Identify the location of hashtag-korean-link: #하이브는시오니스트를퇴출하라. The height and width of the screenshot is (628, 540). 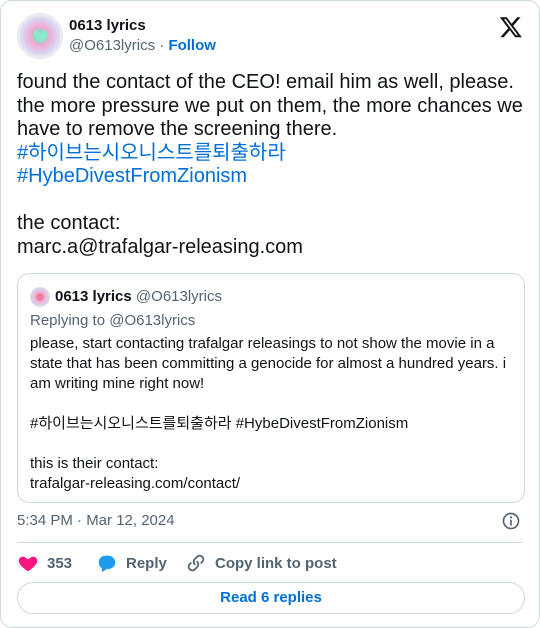
(151, 153).